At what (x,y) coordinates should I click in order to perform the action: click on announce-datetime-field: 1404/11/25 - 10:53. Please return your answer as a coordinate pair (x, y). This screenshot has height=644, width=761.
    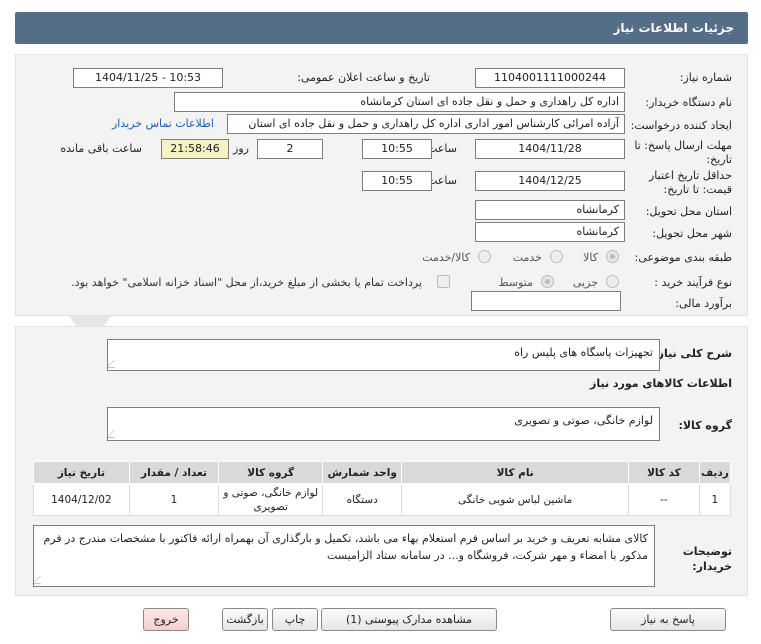
    Looking at the image, I should click on (148, 78).